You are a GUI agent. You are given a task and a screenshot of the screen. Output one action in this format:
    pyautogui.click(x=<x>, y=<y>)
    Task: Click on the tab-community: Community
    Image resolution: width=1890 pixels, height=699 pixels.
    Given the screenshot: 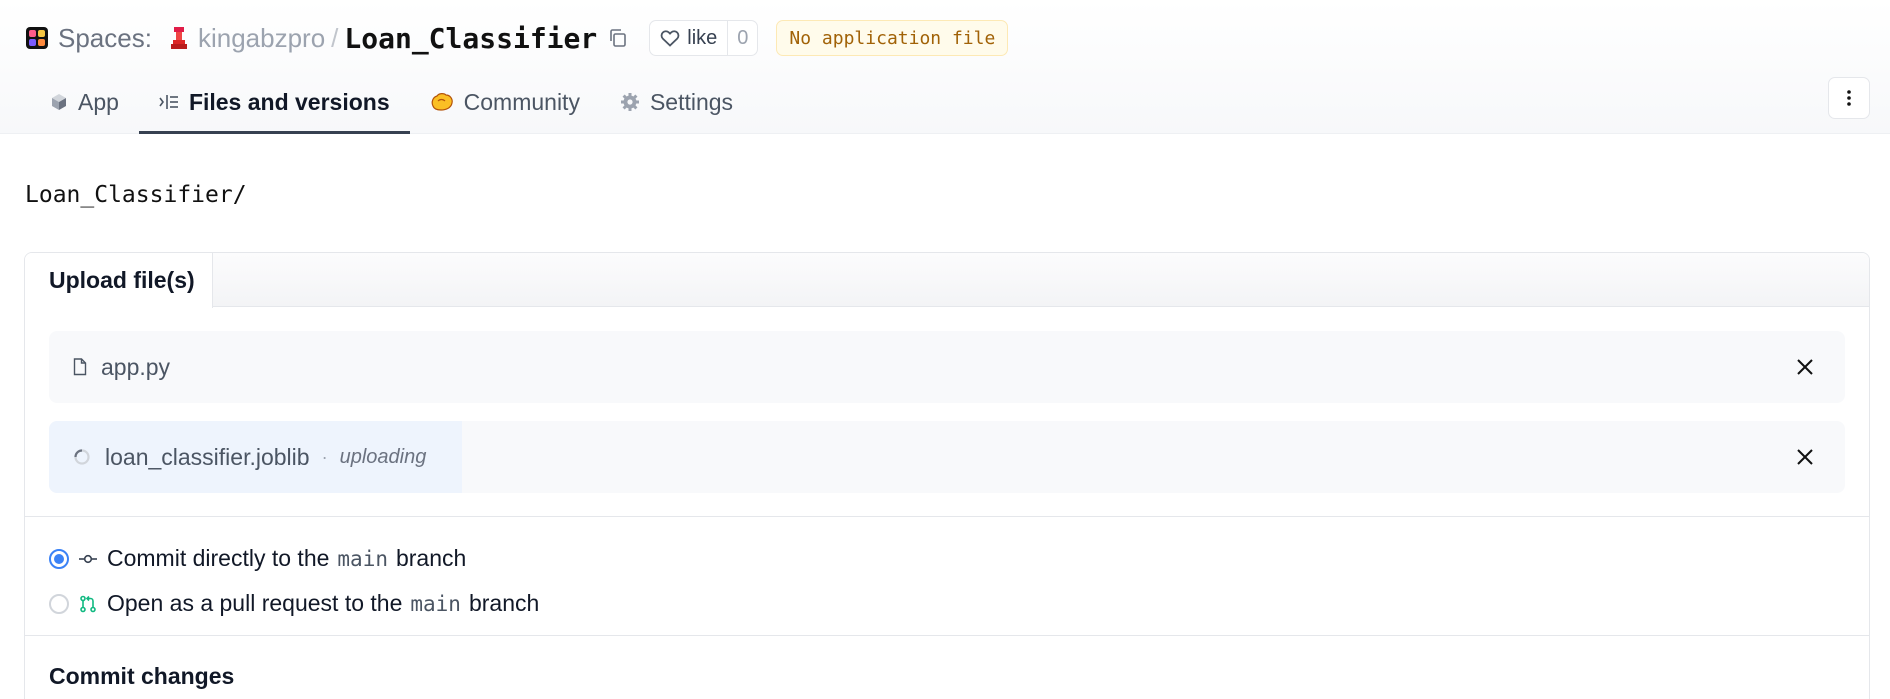 What is the action you would take?
    pyautogui.click(x=505, y=102)
    